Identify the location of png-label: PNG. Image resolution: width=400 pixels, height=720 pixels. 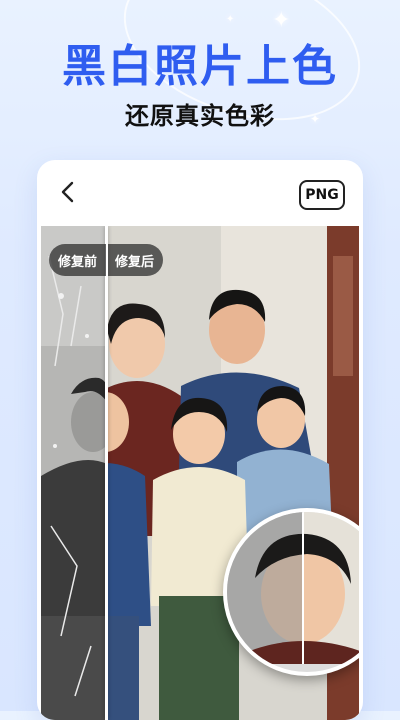
(322, 195).